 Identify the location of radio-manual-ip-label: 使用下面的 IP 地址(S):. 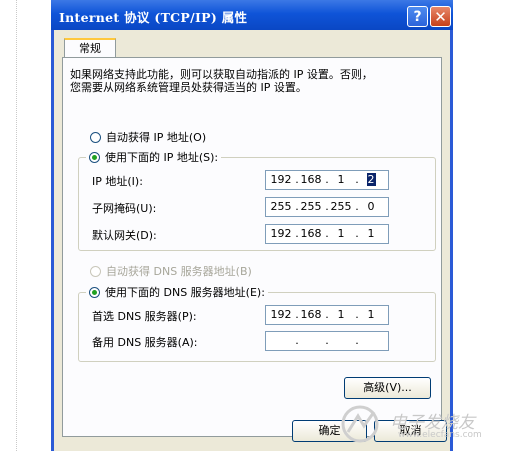
(162, 157).